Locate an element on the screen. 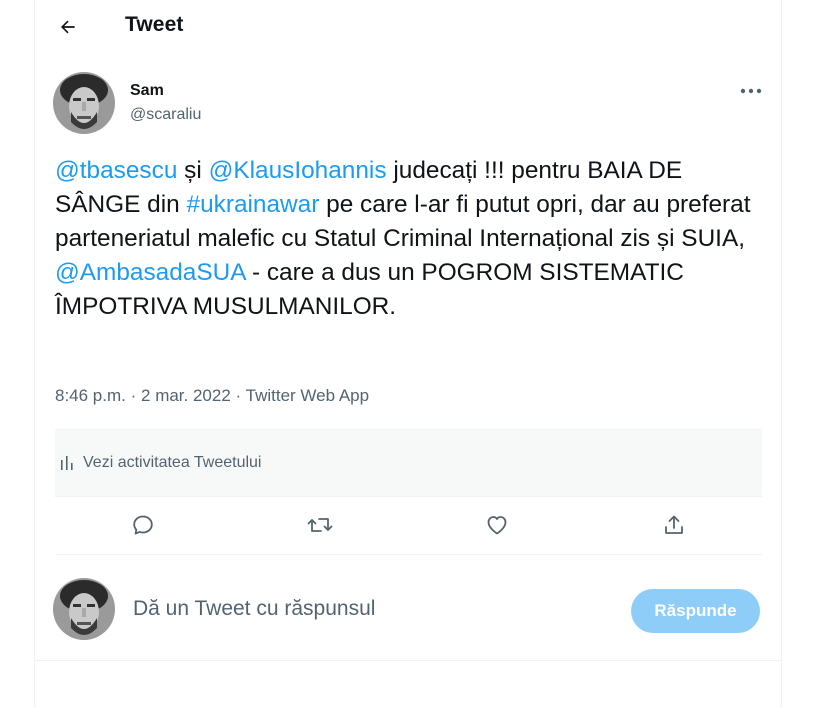 This screenshot has width=814, height=708. mention-link: @KlausIohannis is located at coordinates (298, 170).